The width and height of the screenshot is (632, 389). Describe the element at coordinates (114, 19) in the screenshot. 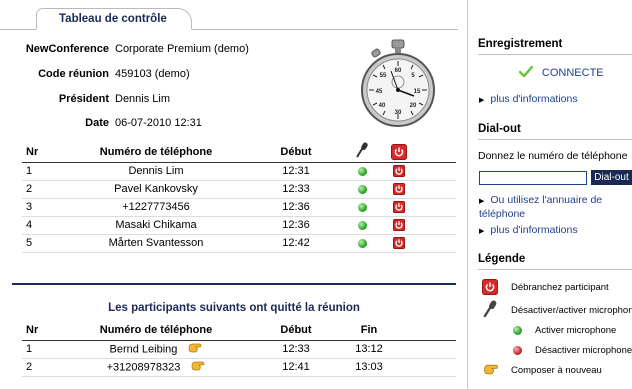

I see `tab-control-panel: Tableau de contrôle` at that location.